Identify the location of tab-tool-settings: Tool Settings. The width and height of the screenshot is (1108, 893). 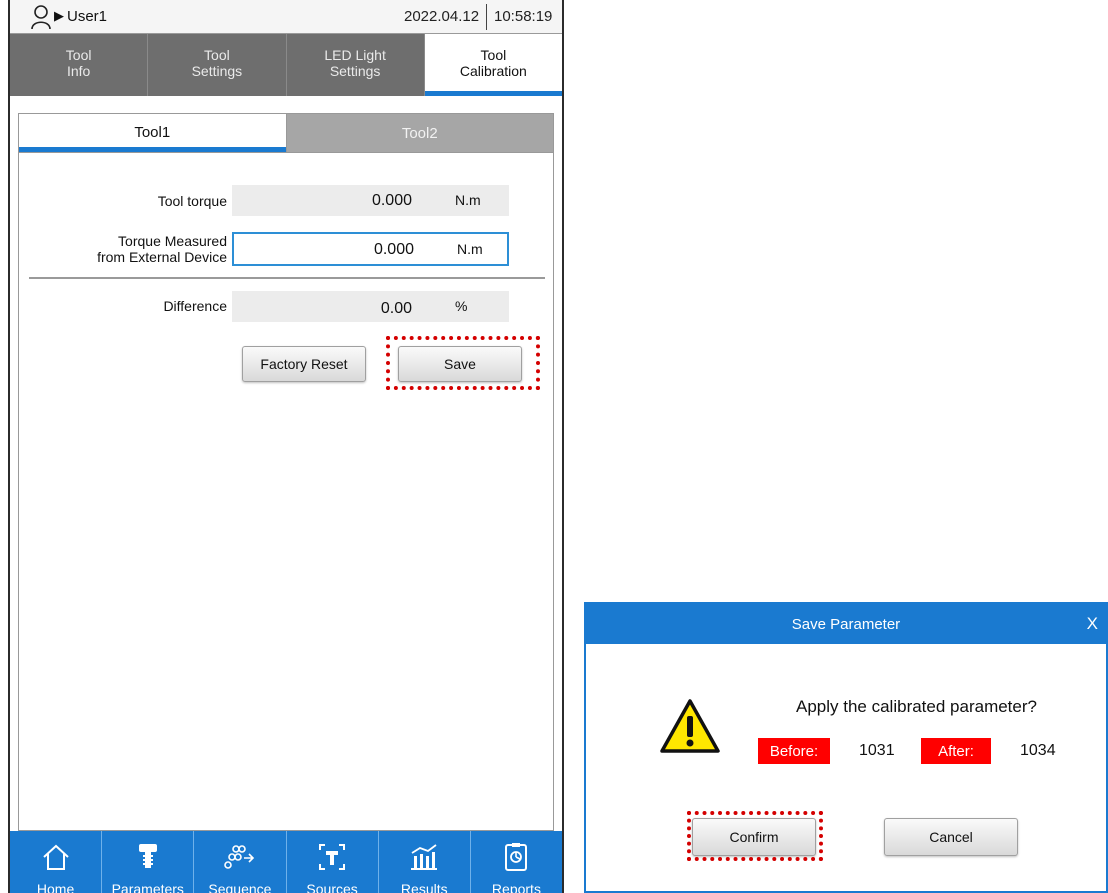
(217, 65).